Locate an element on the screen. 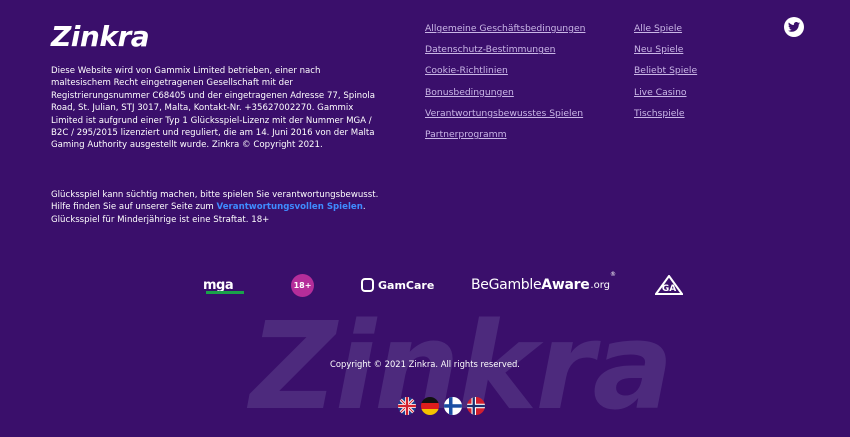 The width and height of the screenshot is (850, 437). link-cookies: Cookie-Richtlinien is located at coordinates (505, 74).